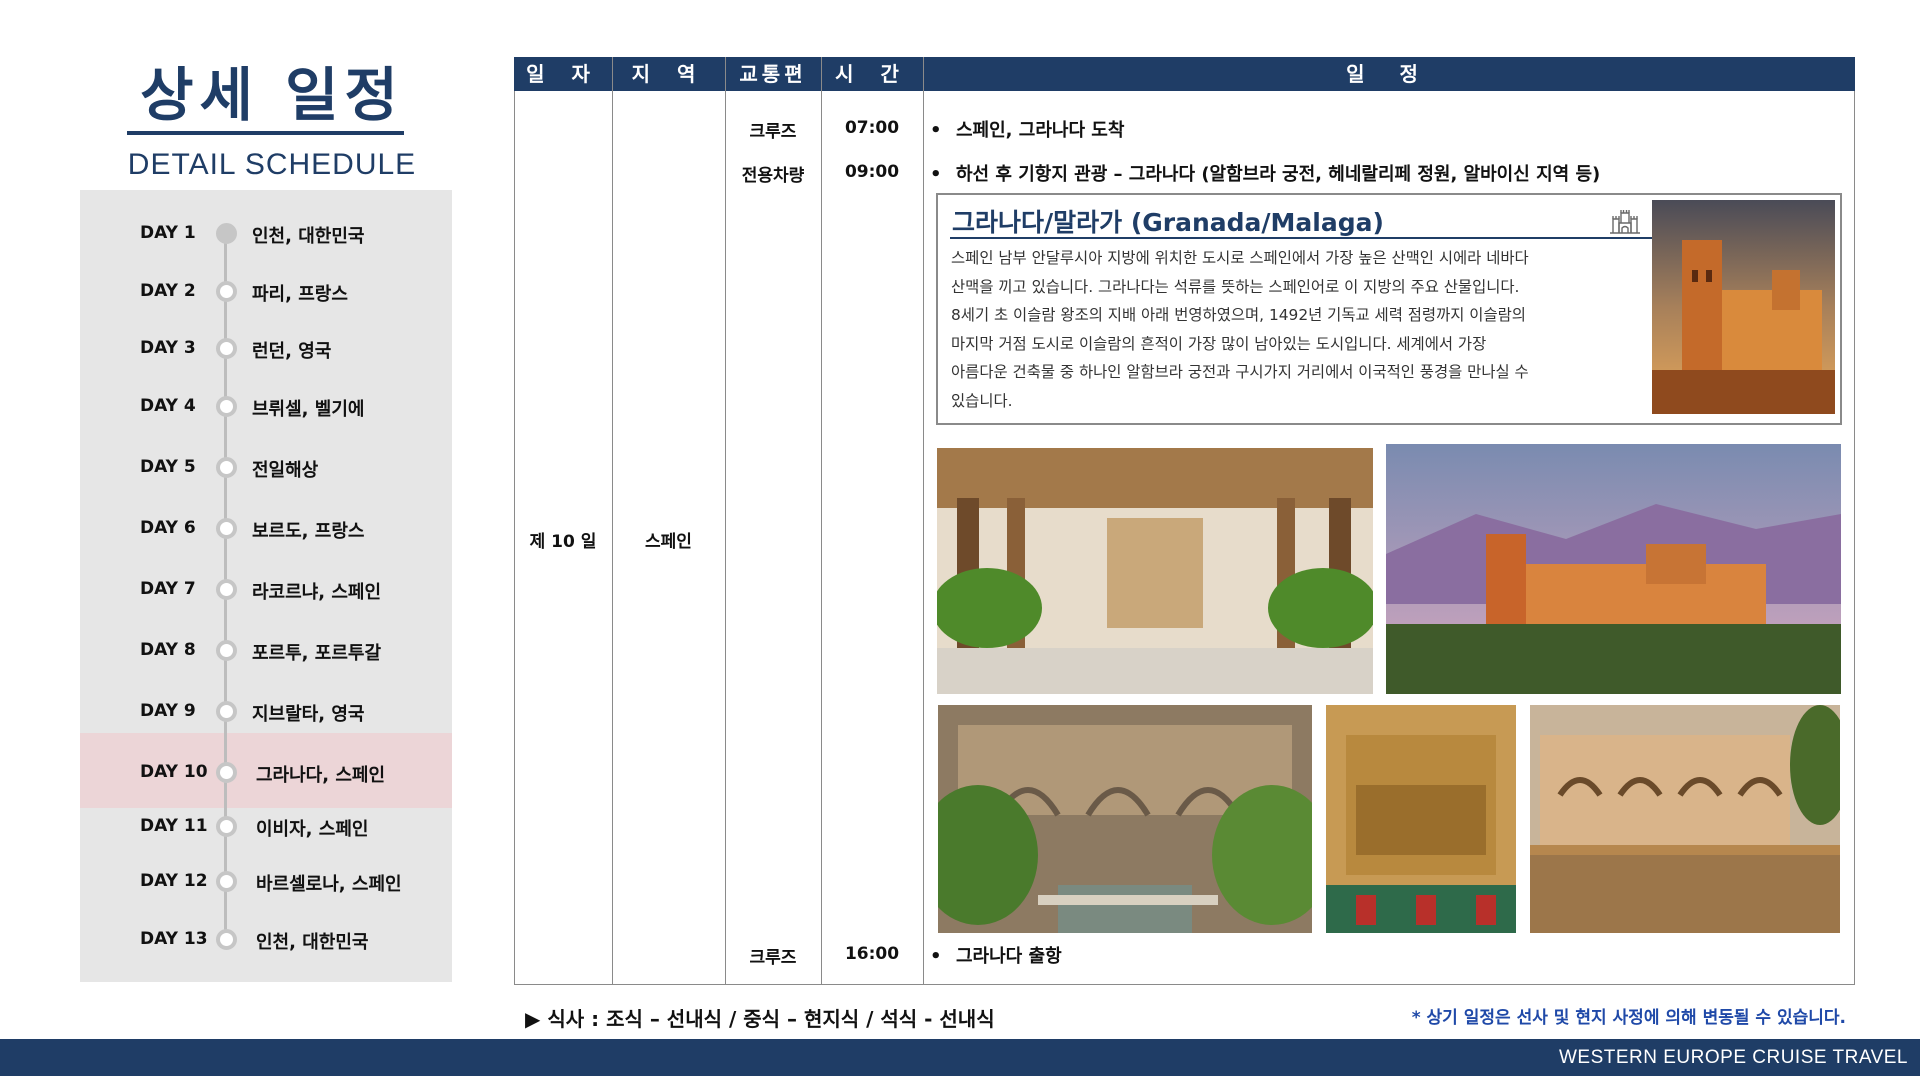 The width and height of the screenshot is (1920, 1076). Describe the element at coordinates (308, 714) in the screenshot. I see `day-city: 지브랄타, 영국` at that location.